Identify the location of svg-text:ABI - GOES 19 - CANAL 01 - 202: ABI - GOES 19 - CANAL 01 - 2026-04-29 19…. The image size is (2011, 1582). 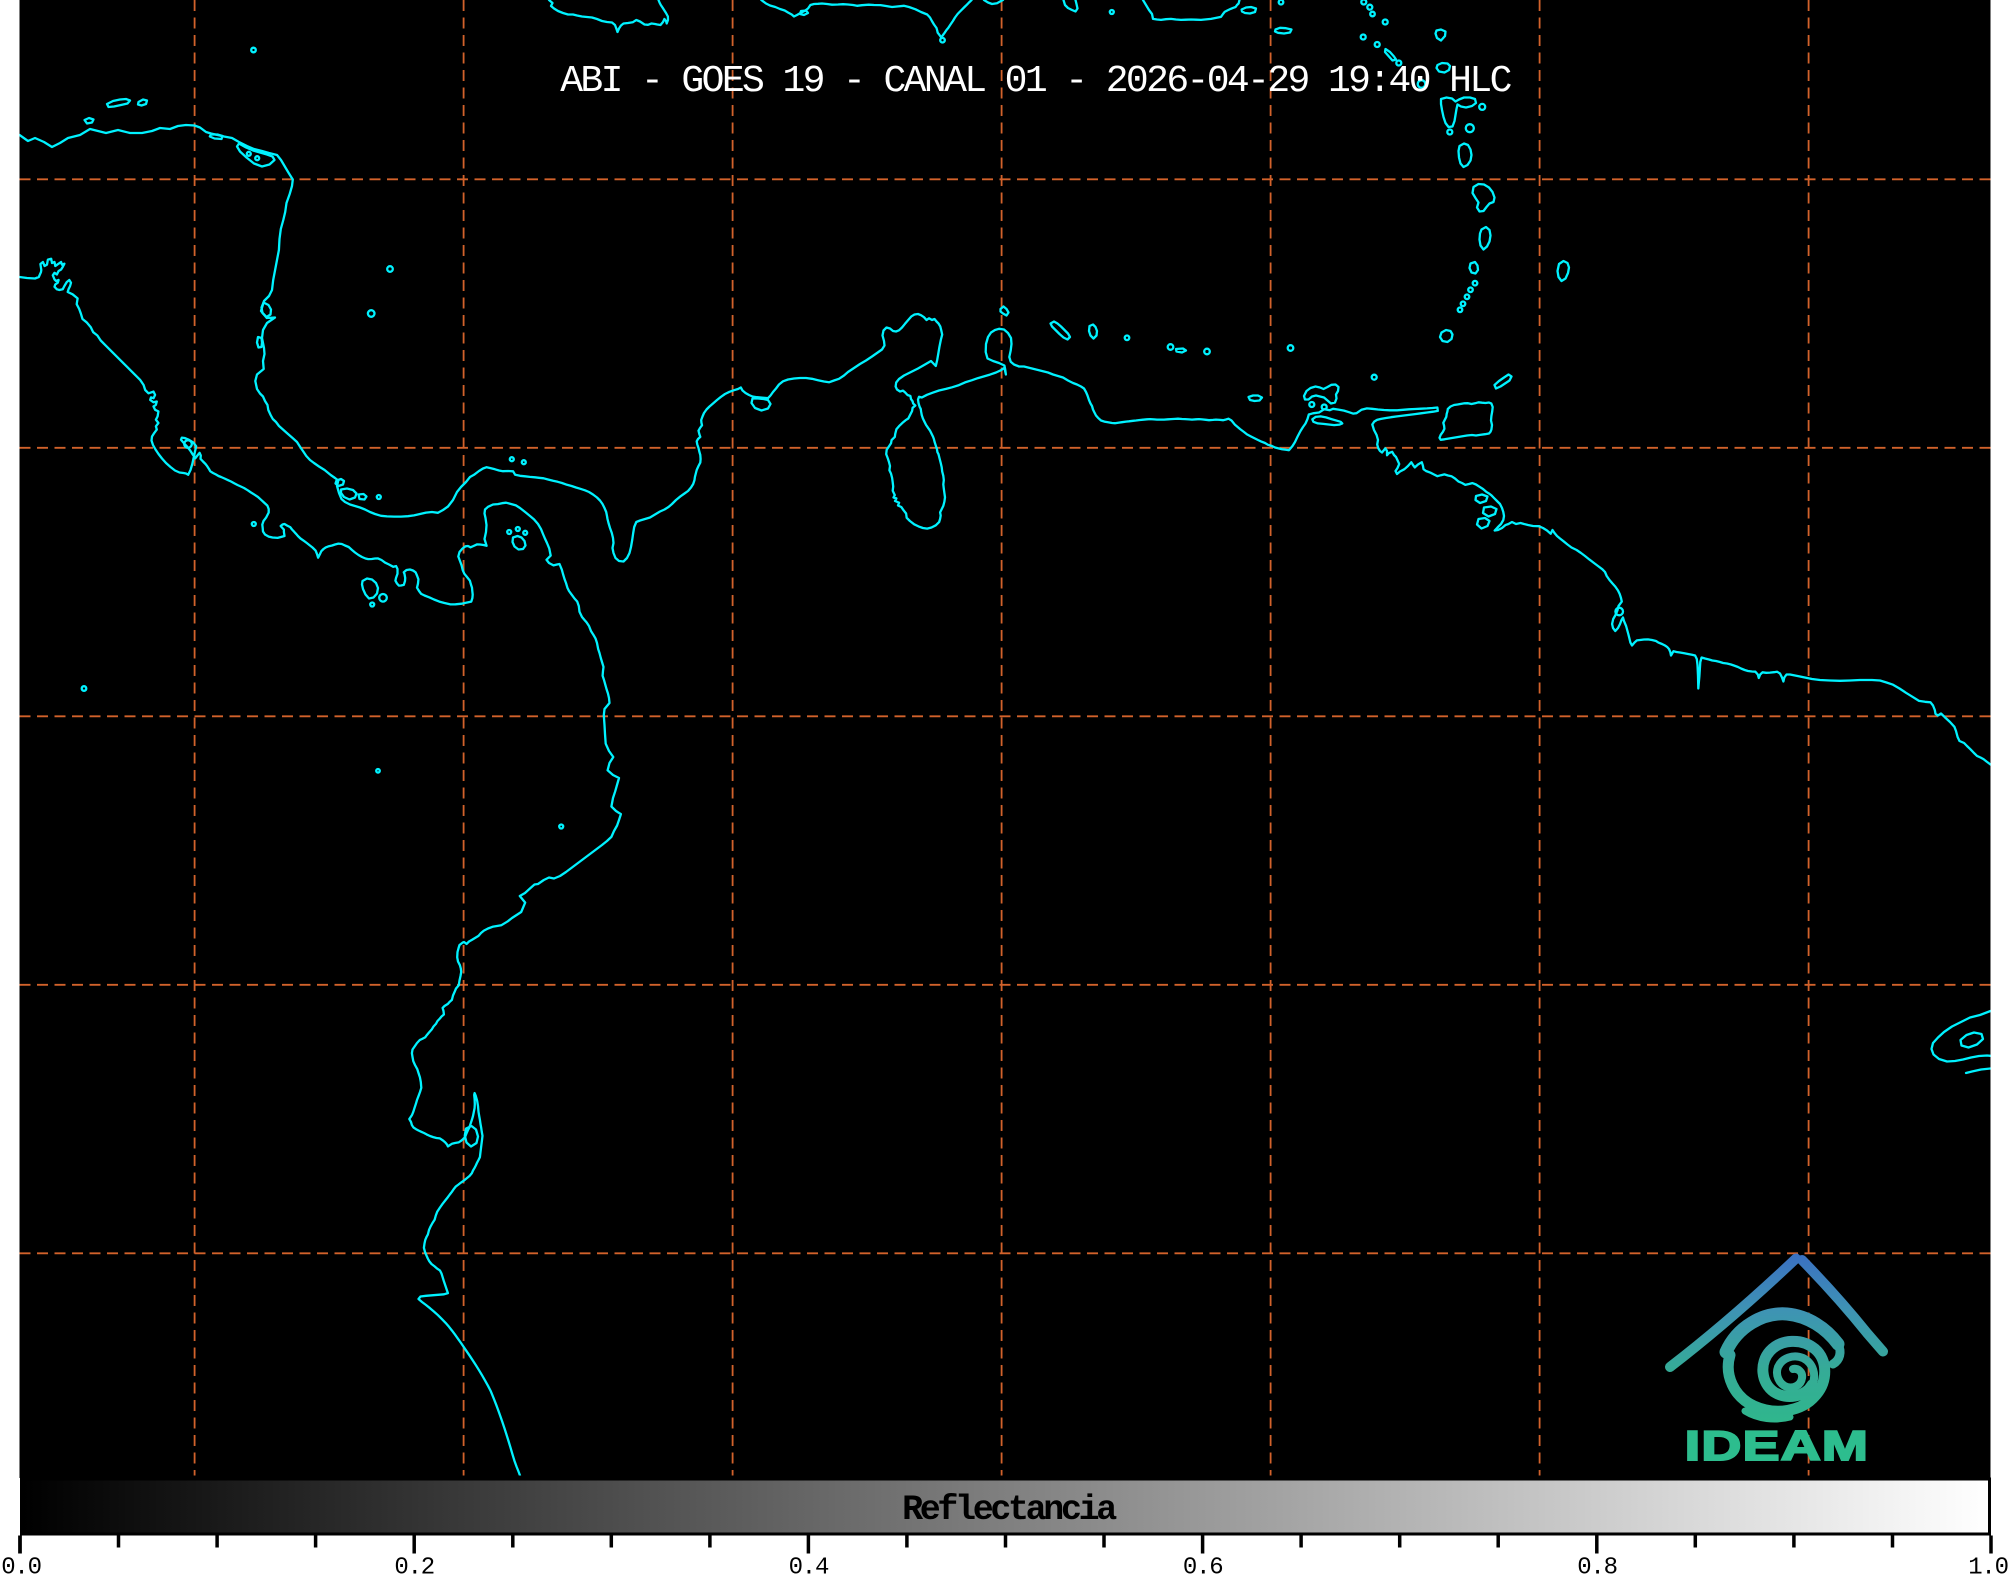
(1035, 81).